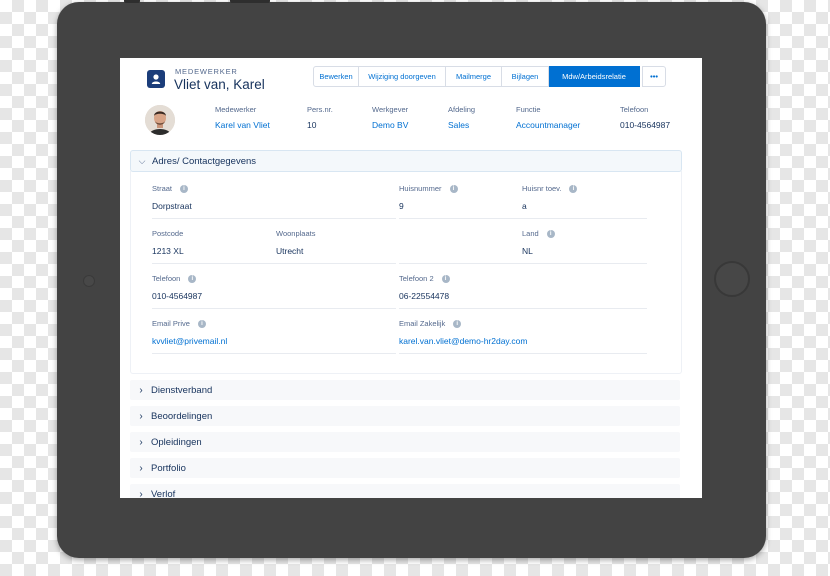  I want to click on home-button, so click(732, 279).